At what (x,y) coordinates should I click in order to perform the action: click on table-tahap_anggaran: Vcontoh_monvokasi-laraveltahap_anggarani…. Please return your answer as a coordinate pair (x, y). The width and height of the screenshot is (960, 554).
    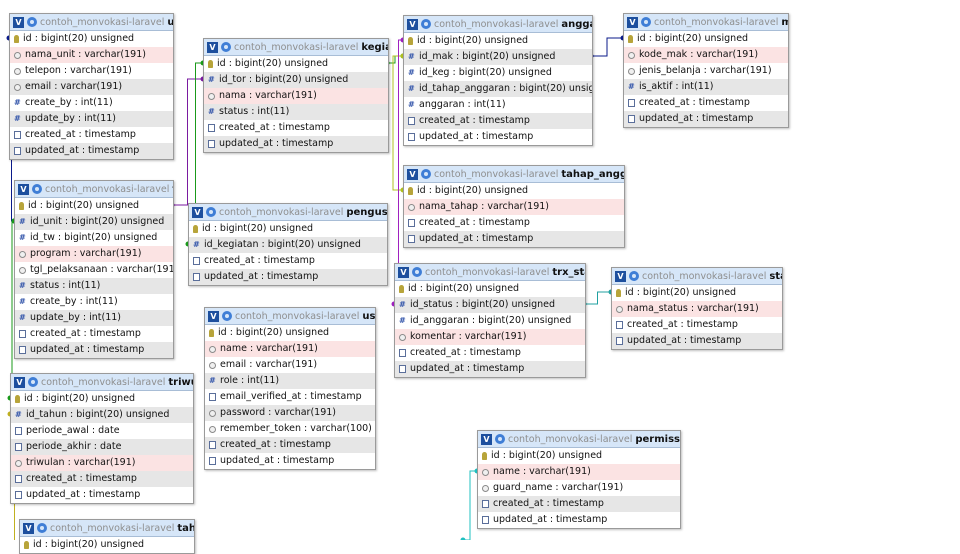
    Looking at the image, I should click on (514, 206).